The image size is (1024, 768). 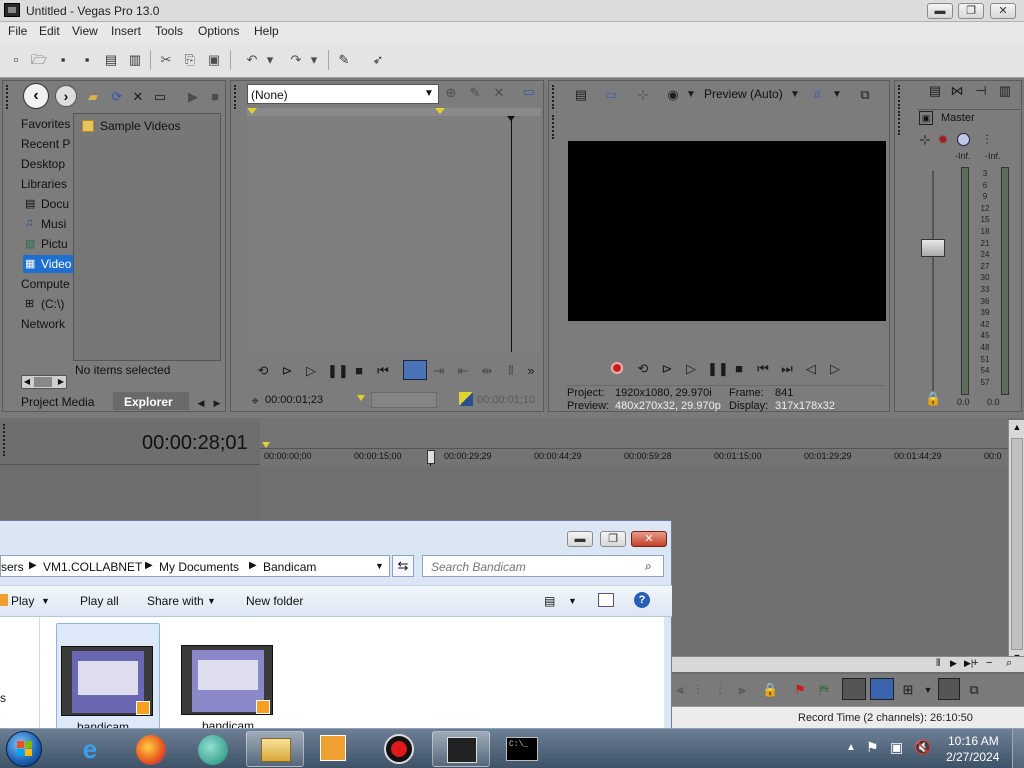 I want to click on open-folder-icon: 🗁, so click(x=39, y=60).